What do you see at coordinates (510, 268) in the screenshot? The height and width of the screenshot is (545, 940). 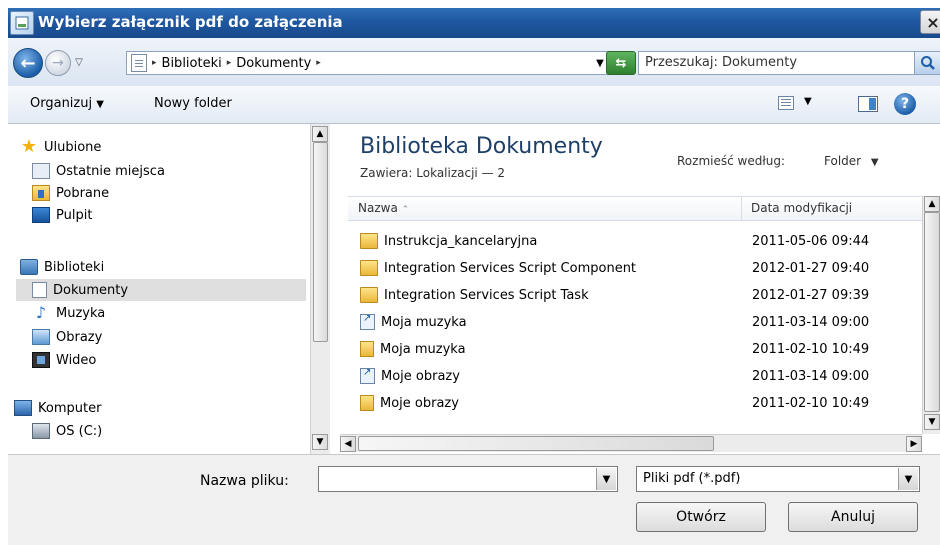 I see `file-name: Integration Services Script Component` at bounding box center [510, 268].